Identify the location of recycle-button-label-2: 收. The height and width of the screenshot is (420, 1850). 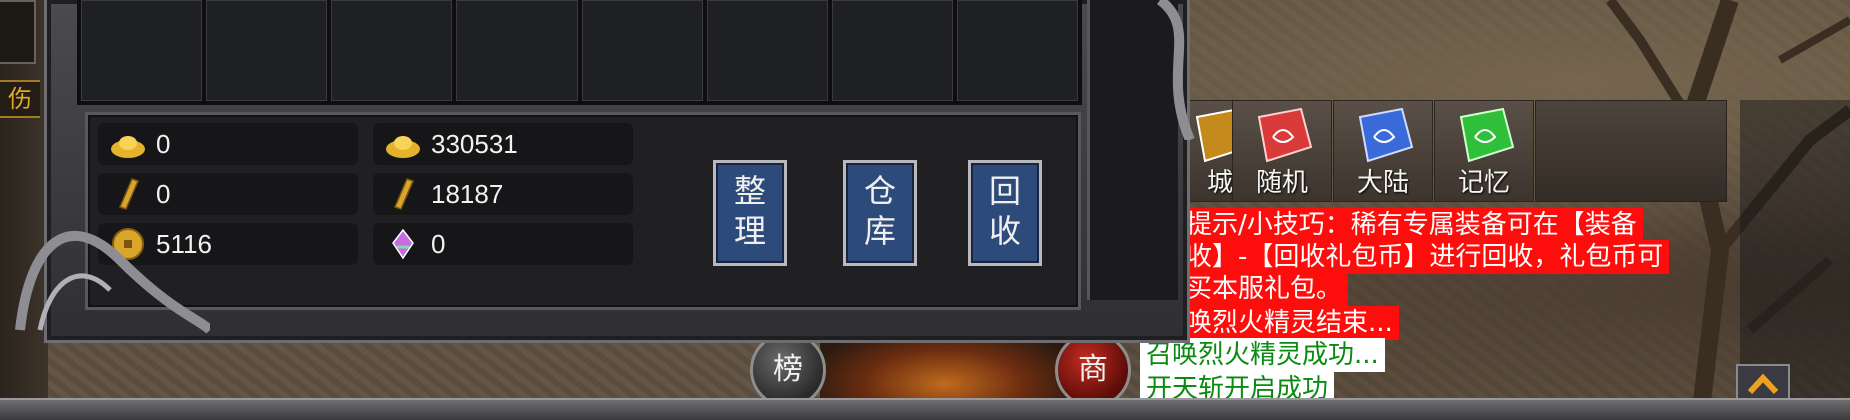
(1004, 231).